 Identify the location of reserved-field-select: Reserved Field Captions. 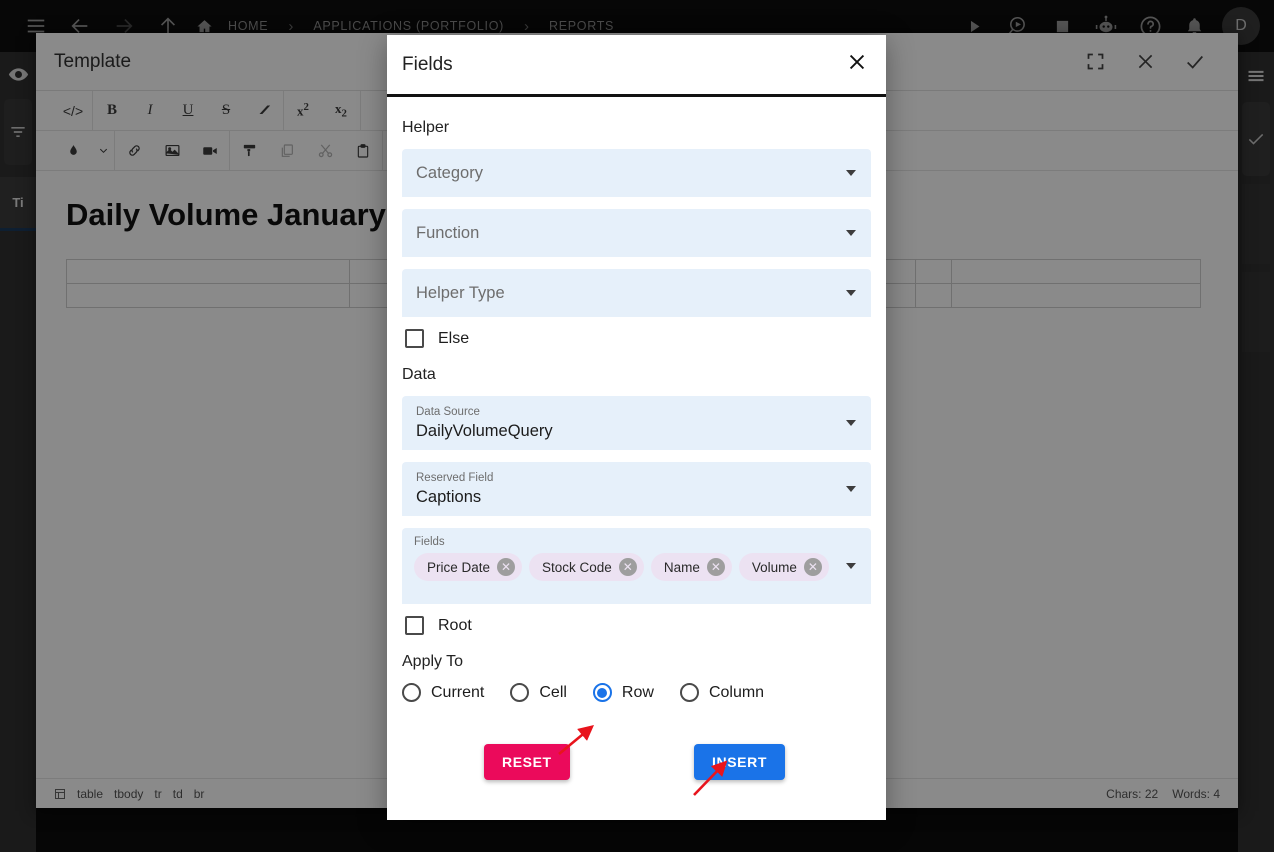
(636, 489).